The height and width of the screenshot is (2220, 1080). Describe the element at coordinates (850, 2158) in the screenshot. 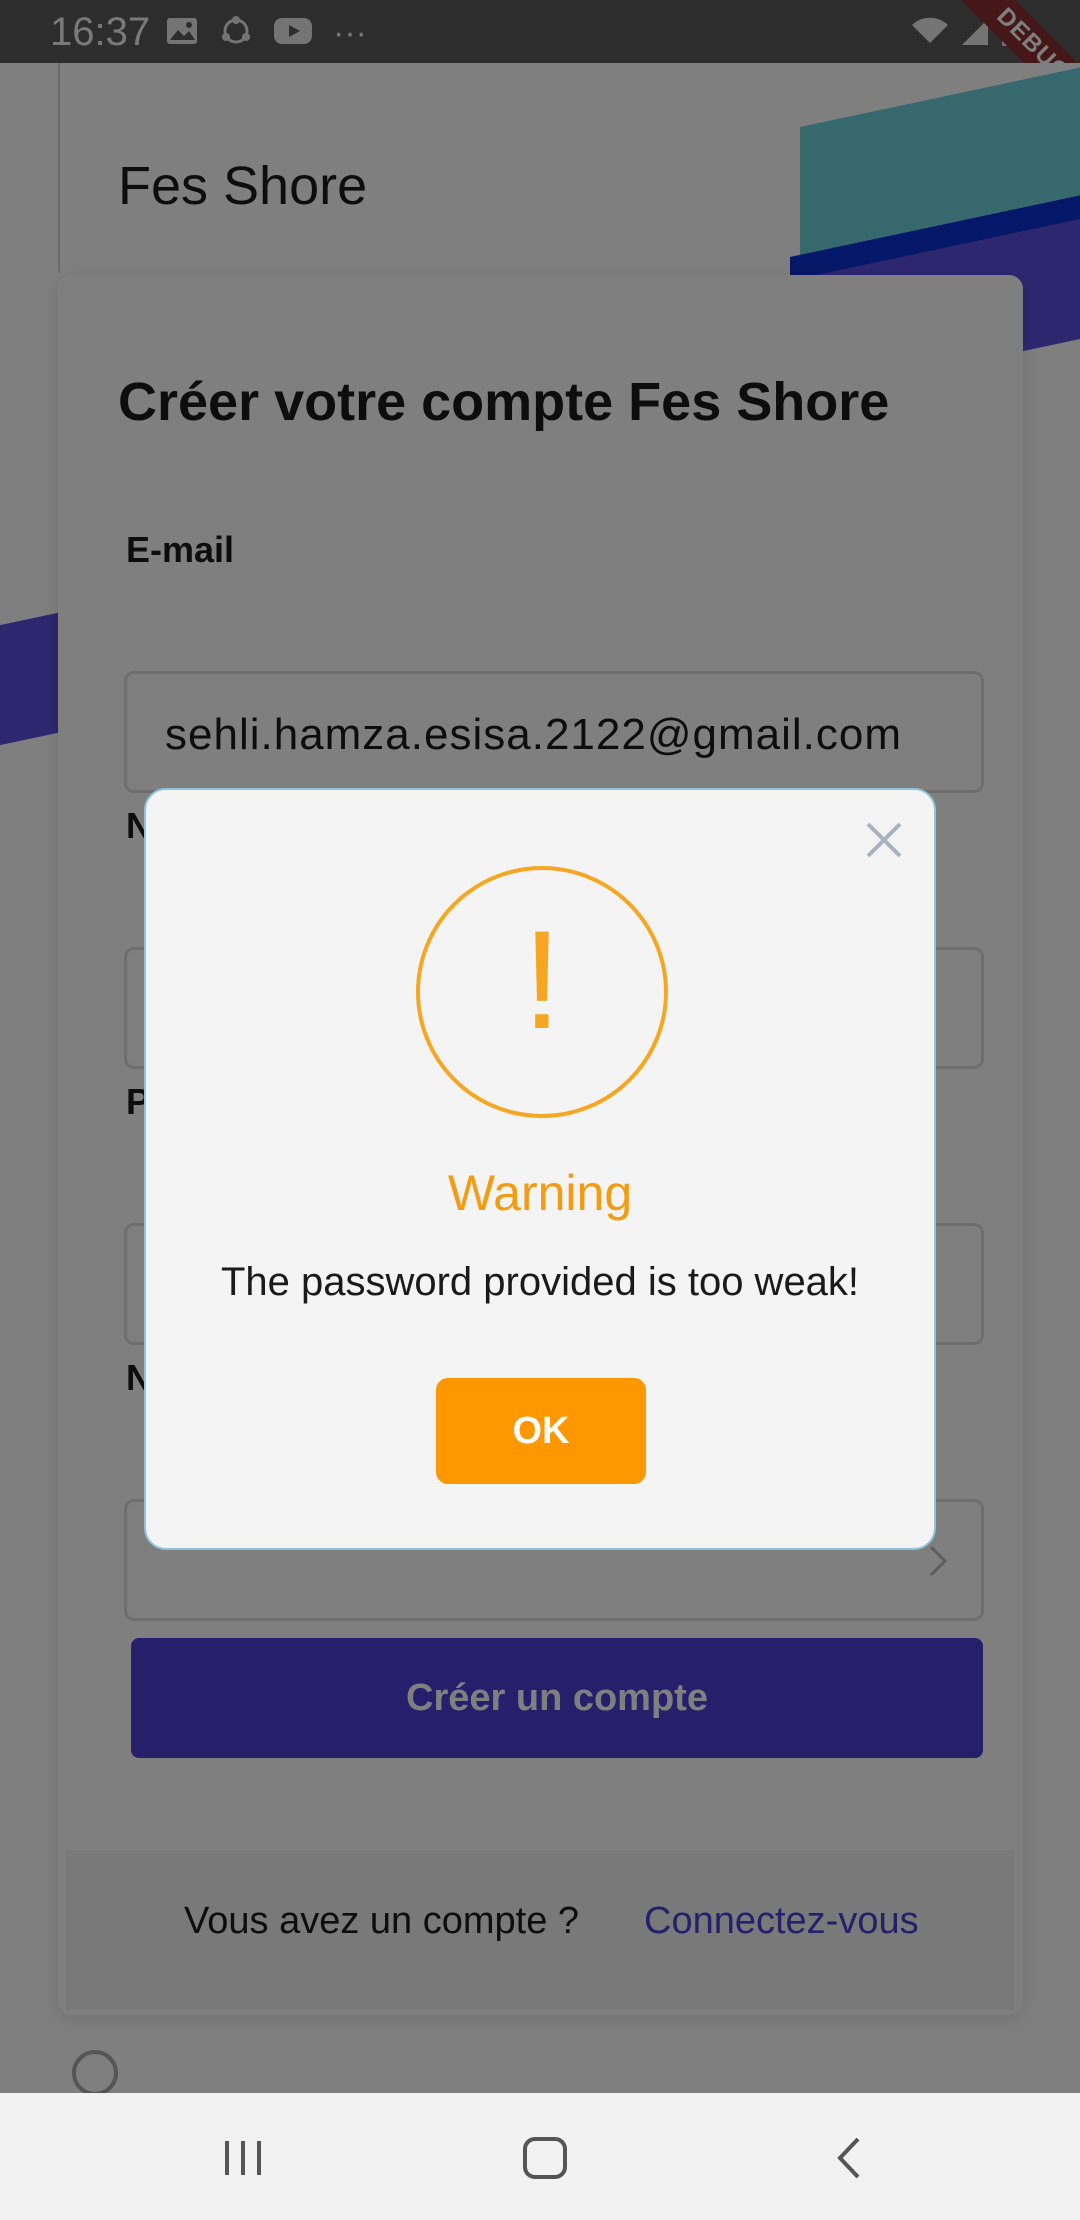

I see `back-icon` at that location.